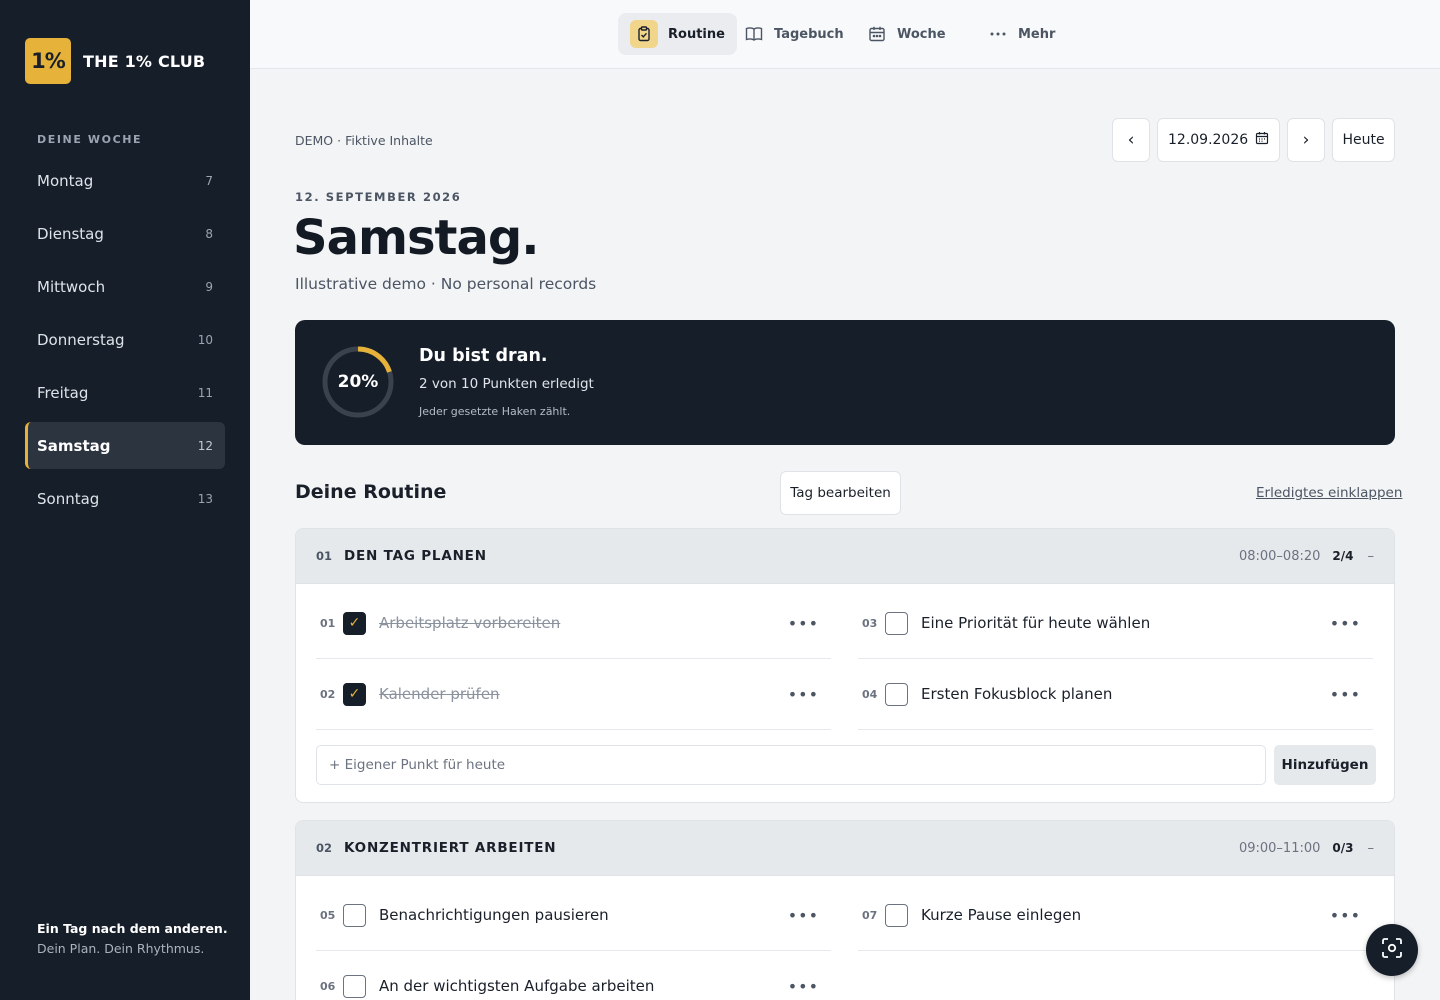 This screenshot has width=1440, height=1000. Describe the element at coordinates (328, 694) in the screenshot. I see `task-number: 02` at that location.